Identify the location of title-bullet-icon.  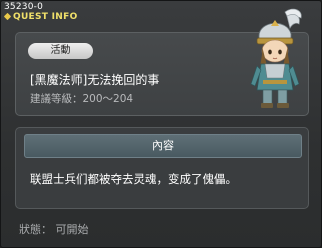
(7, 16).